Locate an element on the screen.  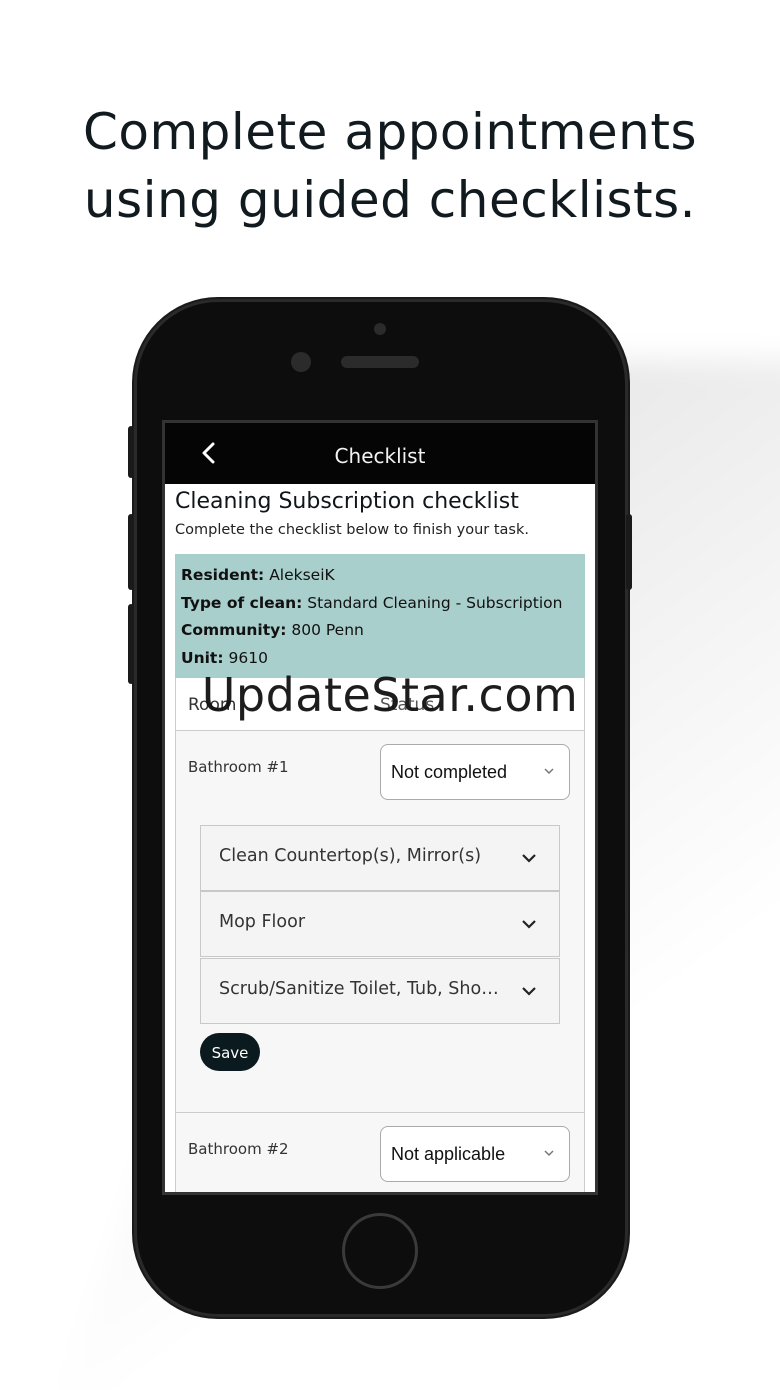
community-label: Community: is located at coordinates (234, 630).